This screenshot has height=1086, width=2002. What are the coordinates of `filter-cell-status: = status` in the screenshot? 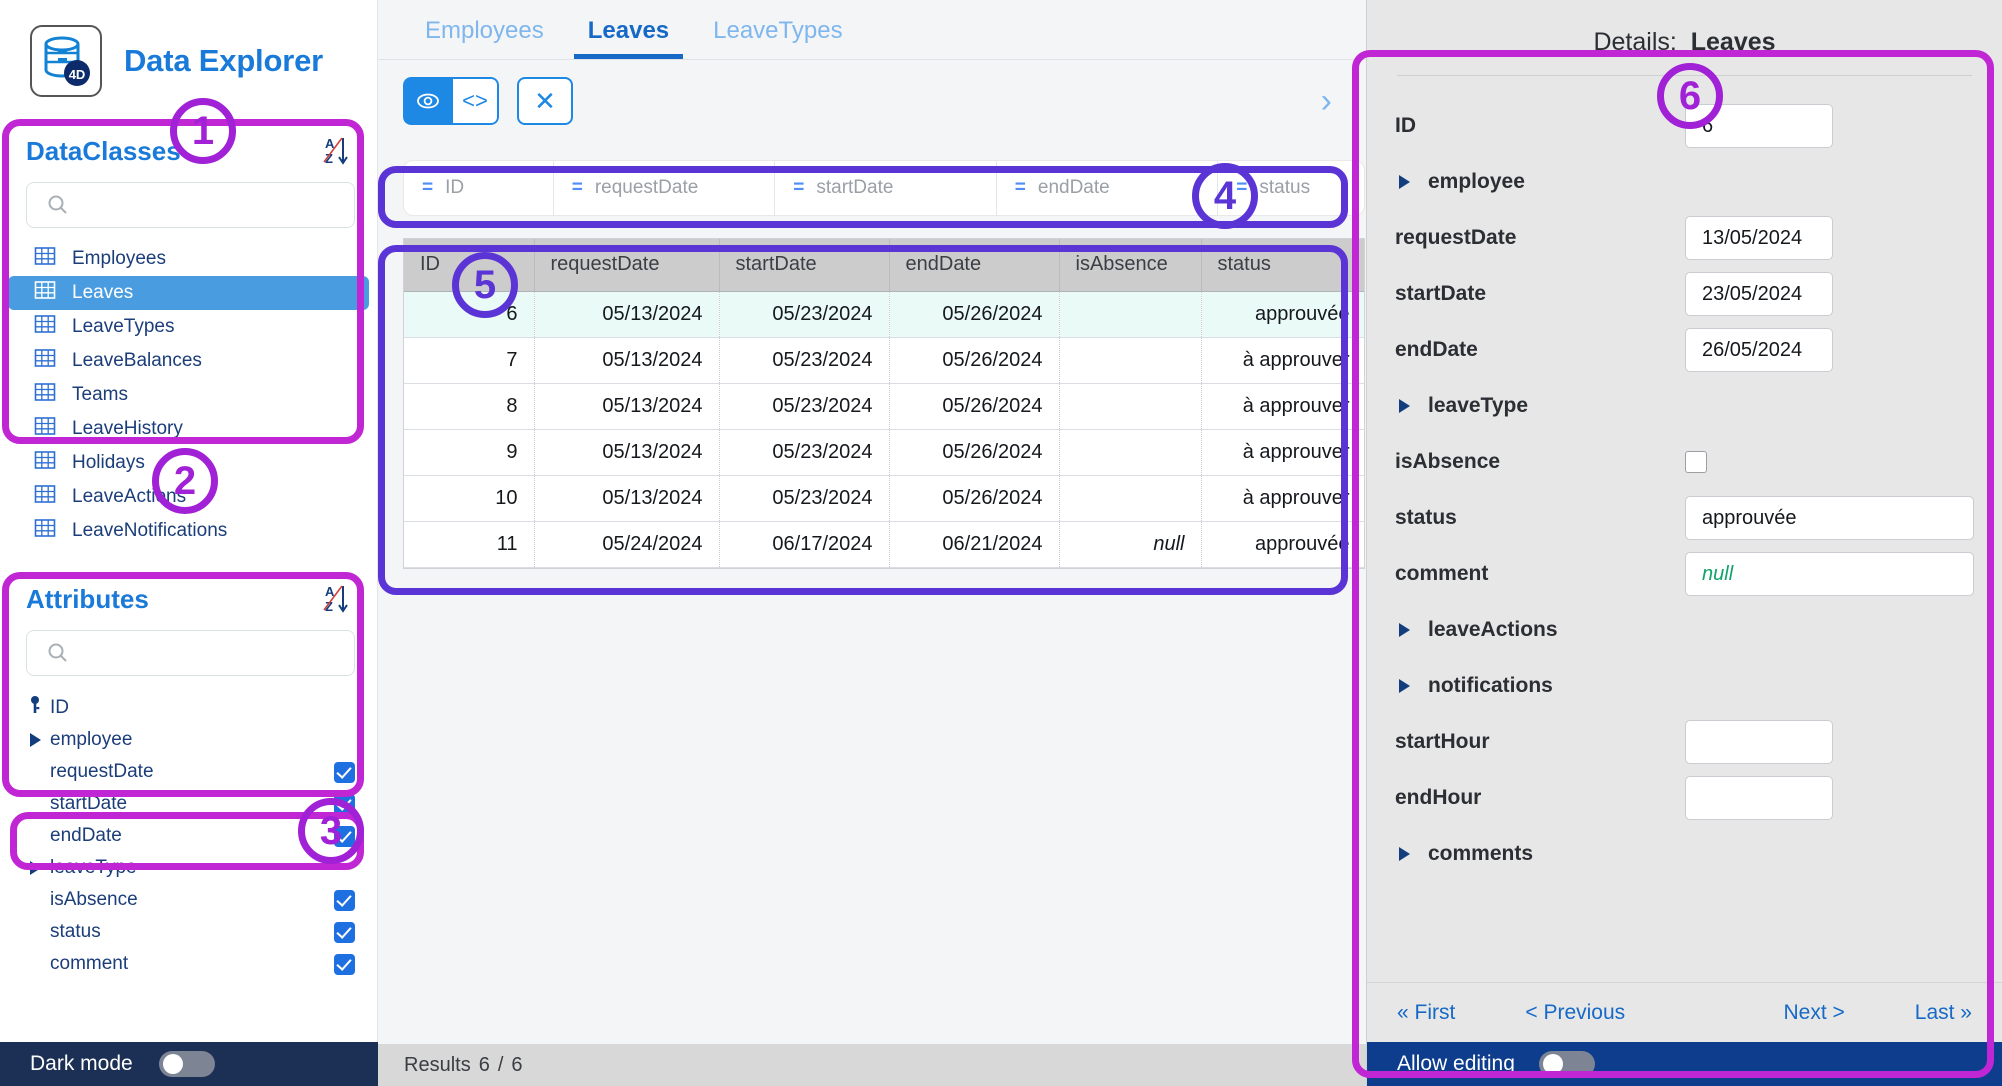 It's located at (1291, 188).